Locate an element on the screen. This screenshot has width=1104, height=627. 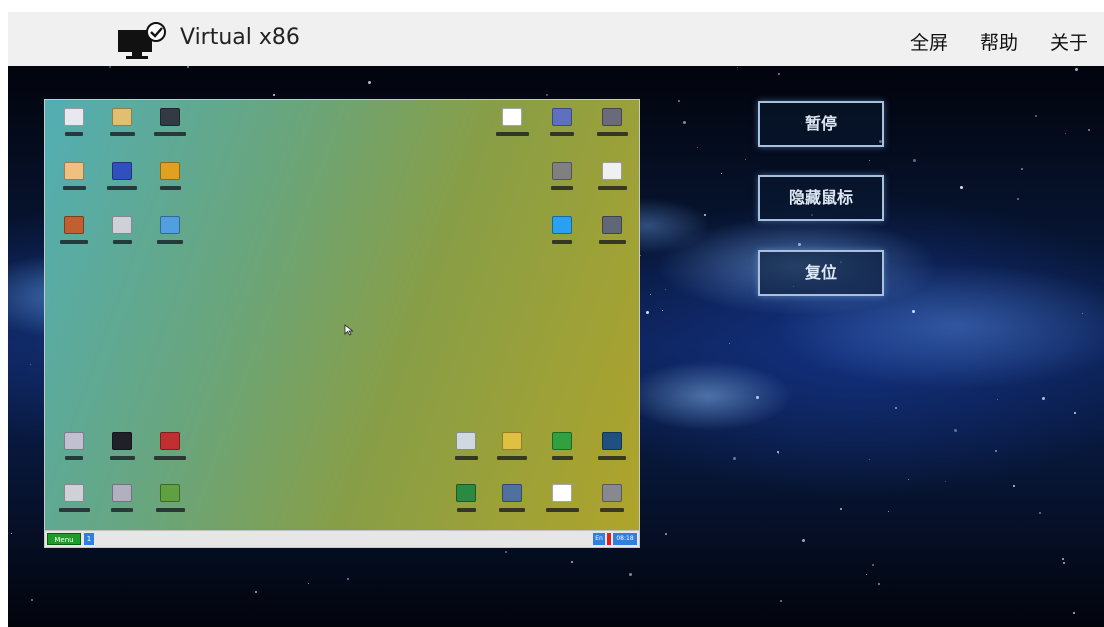
notes-icon is located at coordinates (74, 182).